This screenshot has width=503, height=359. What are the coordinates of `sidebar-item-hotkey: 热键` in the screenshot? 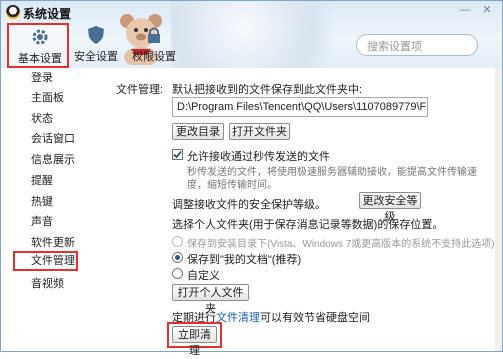 It's located at (47, 202).